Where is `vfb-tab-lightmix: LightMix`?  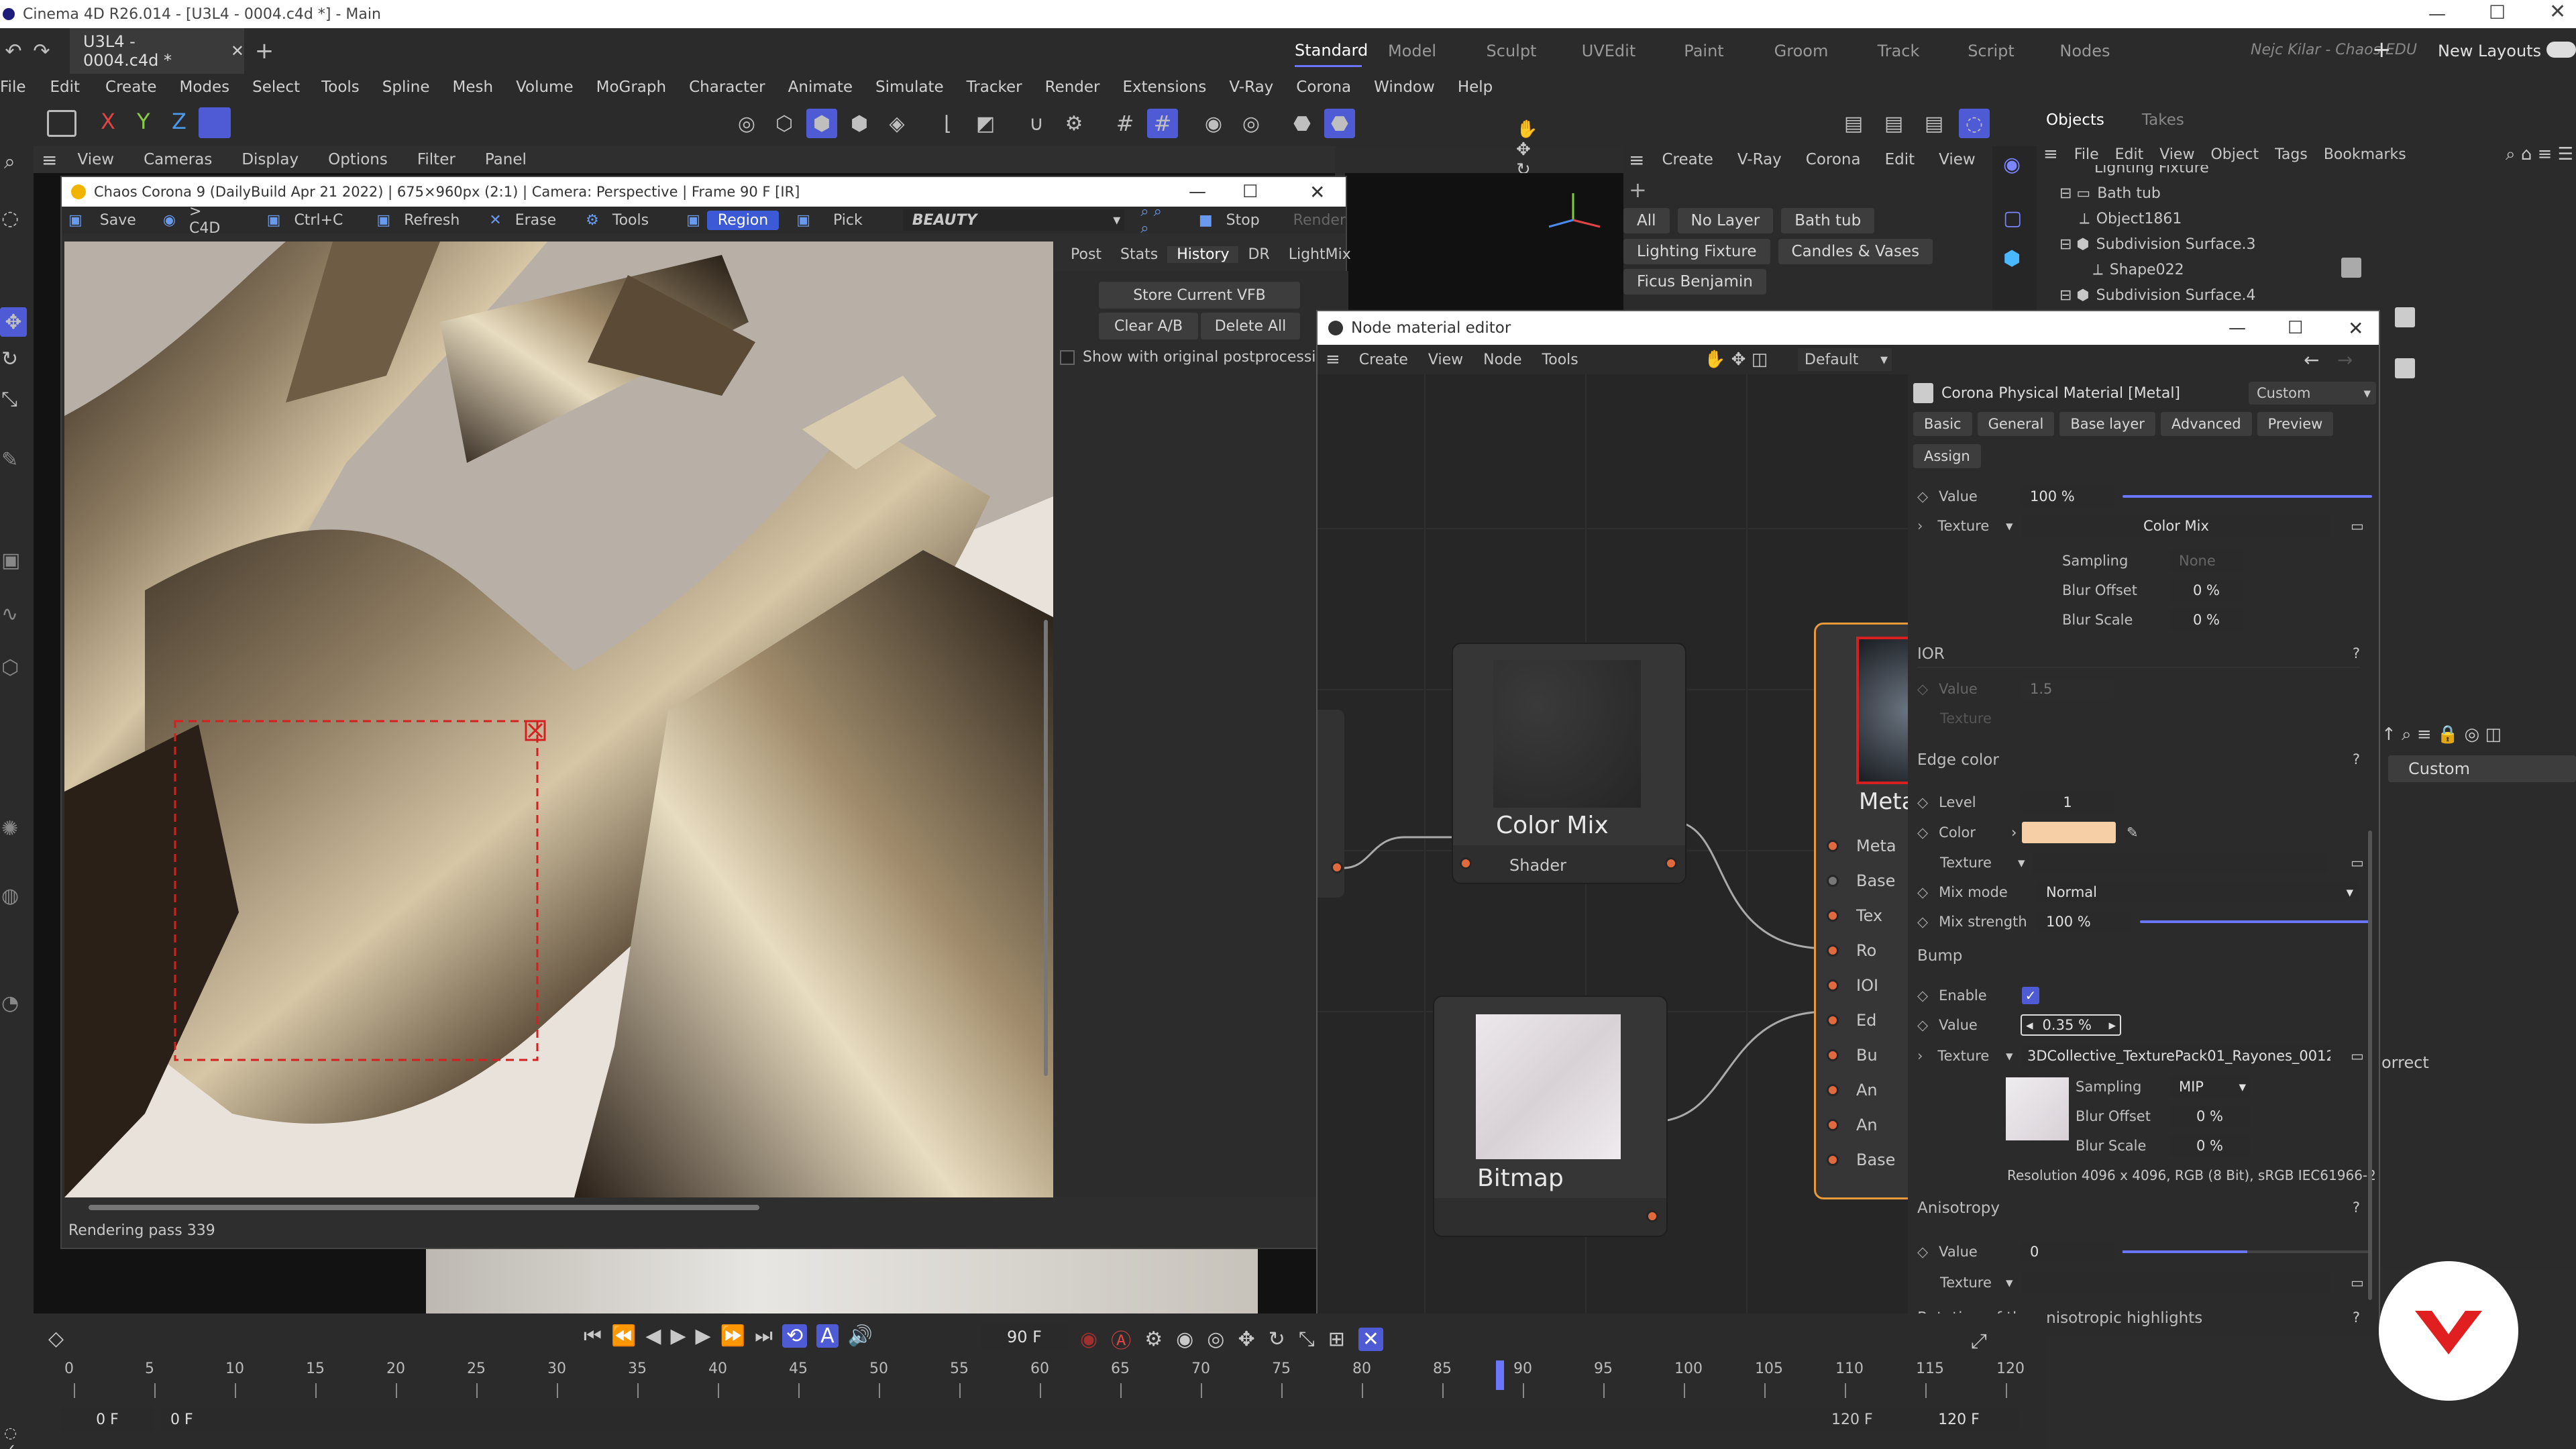 vfb-tab-lightmix: LightMix is located at coordinates (1319, 254).